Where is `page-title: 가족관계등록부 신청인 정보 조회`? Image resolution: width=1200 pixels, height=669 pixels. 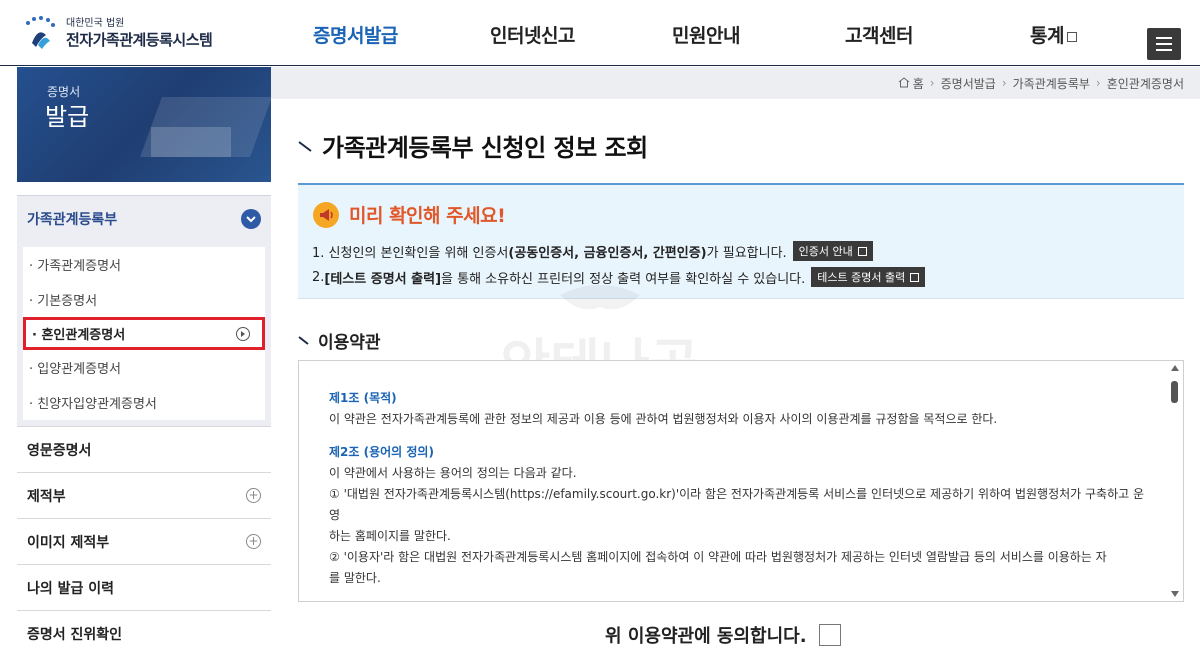 page-title: 가족관계등록부 신청인 정보 조회 is located at coordinates (473, 145).